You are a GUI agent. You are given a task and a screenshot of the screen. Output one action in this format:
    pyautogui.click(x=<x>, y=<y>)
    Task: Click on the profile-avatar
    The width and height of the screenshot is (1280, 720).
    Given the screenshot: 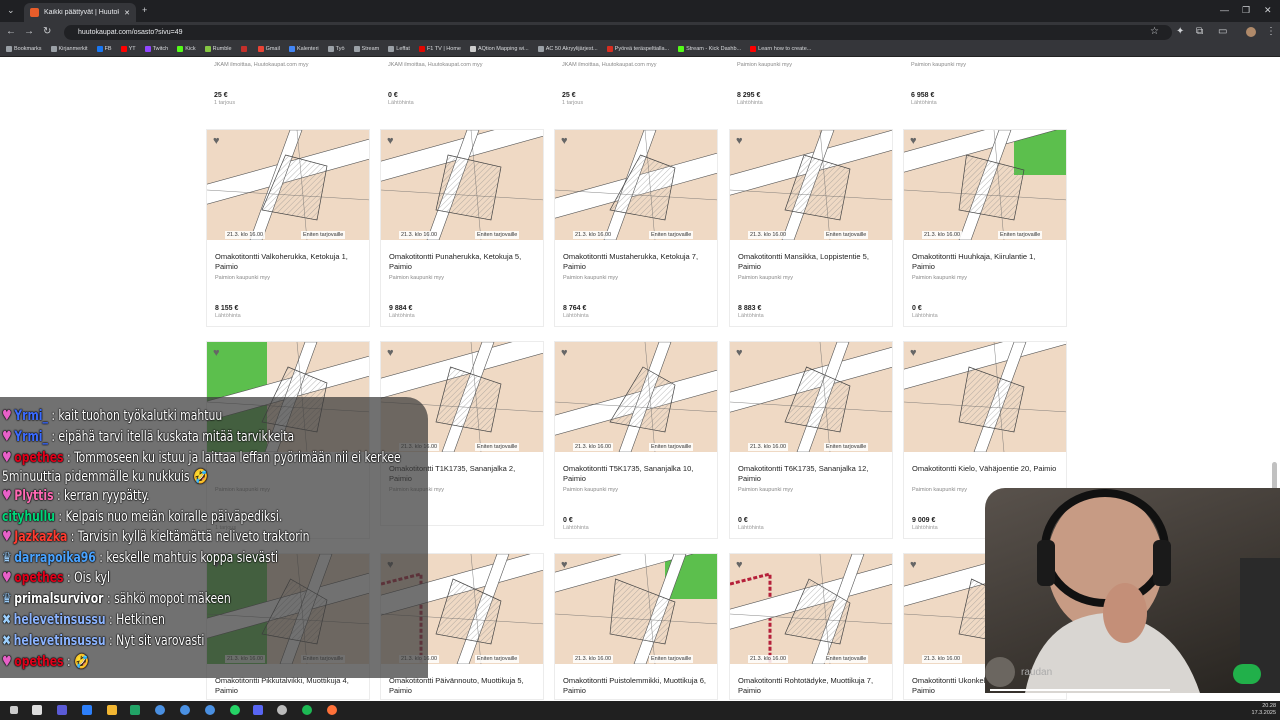 What is the action you would take?
    pyautogui.click(x=1251, y=32)
    